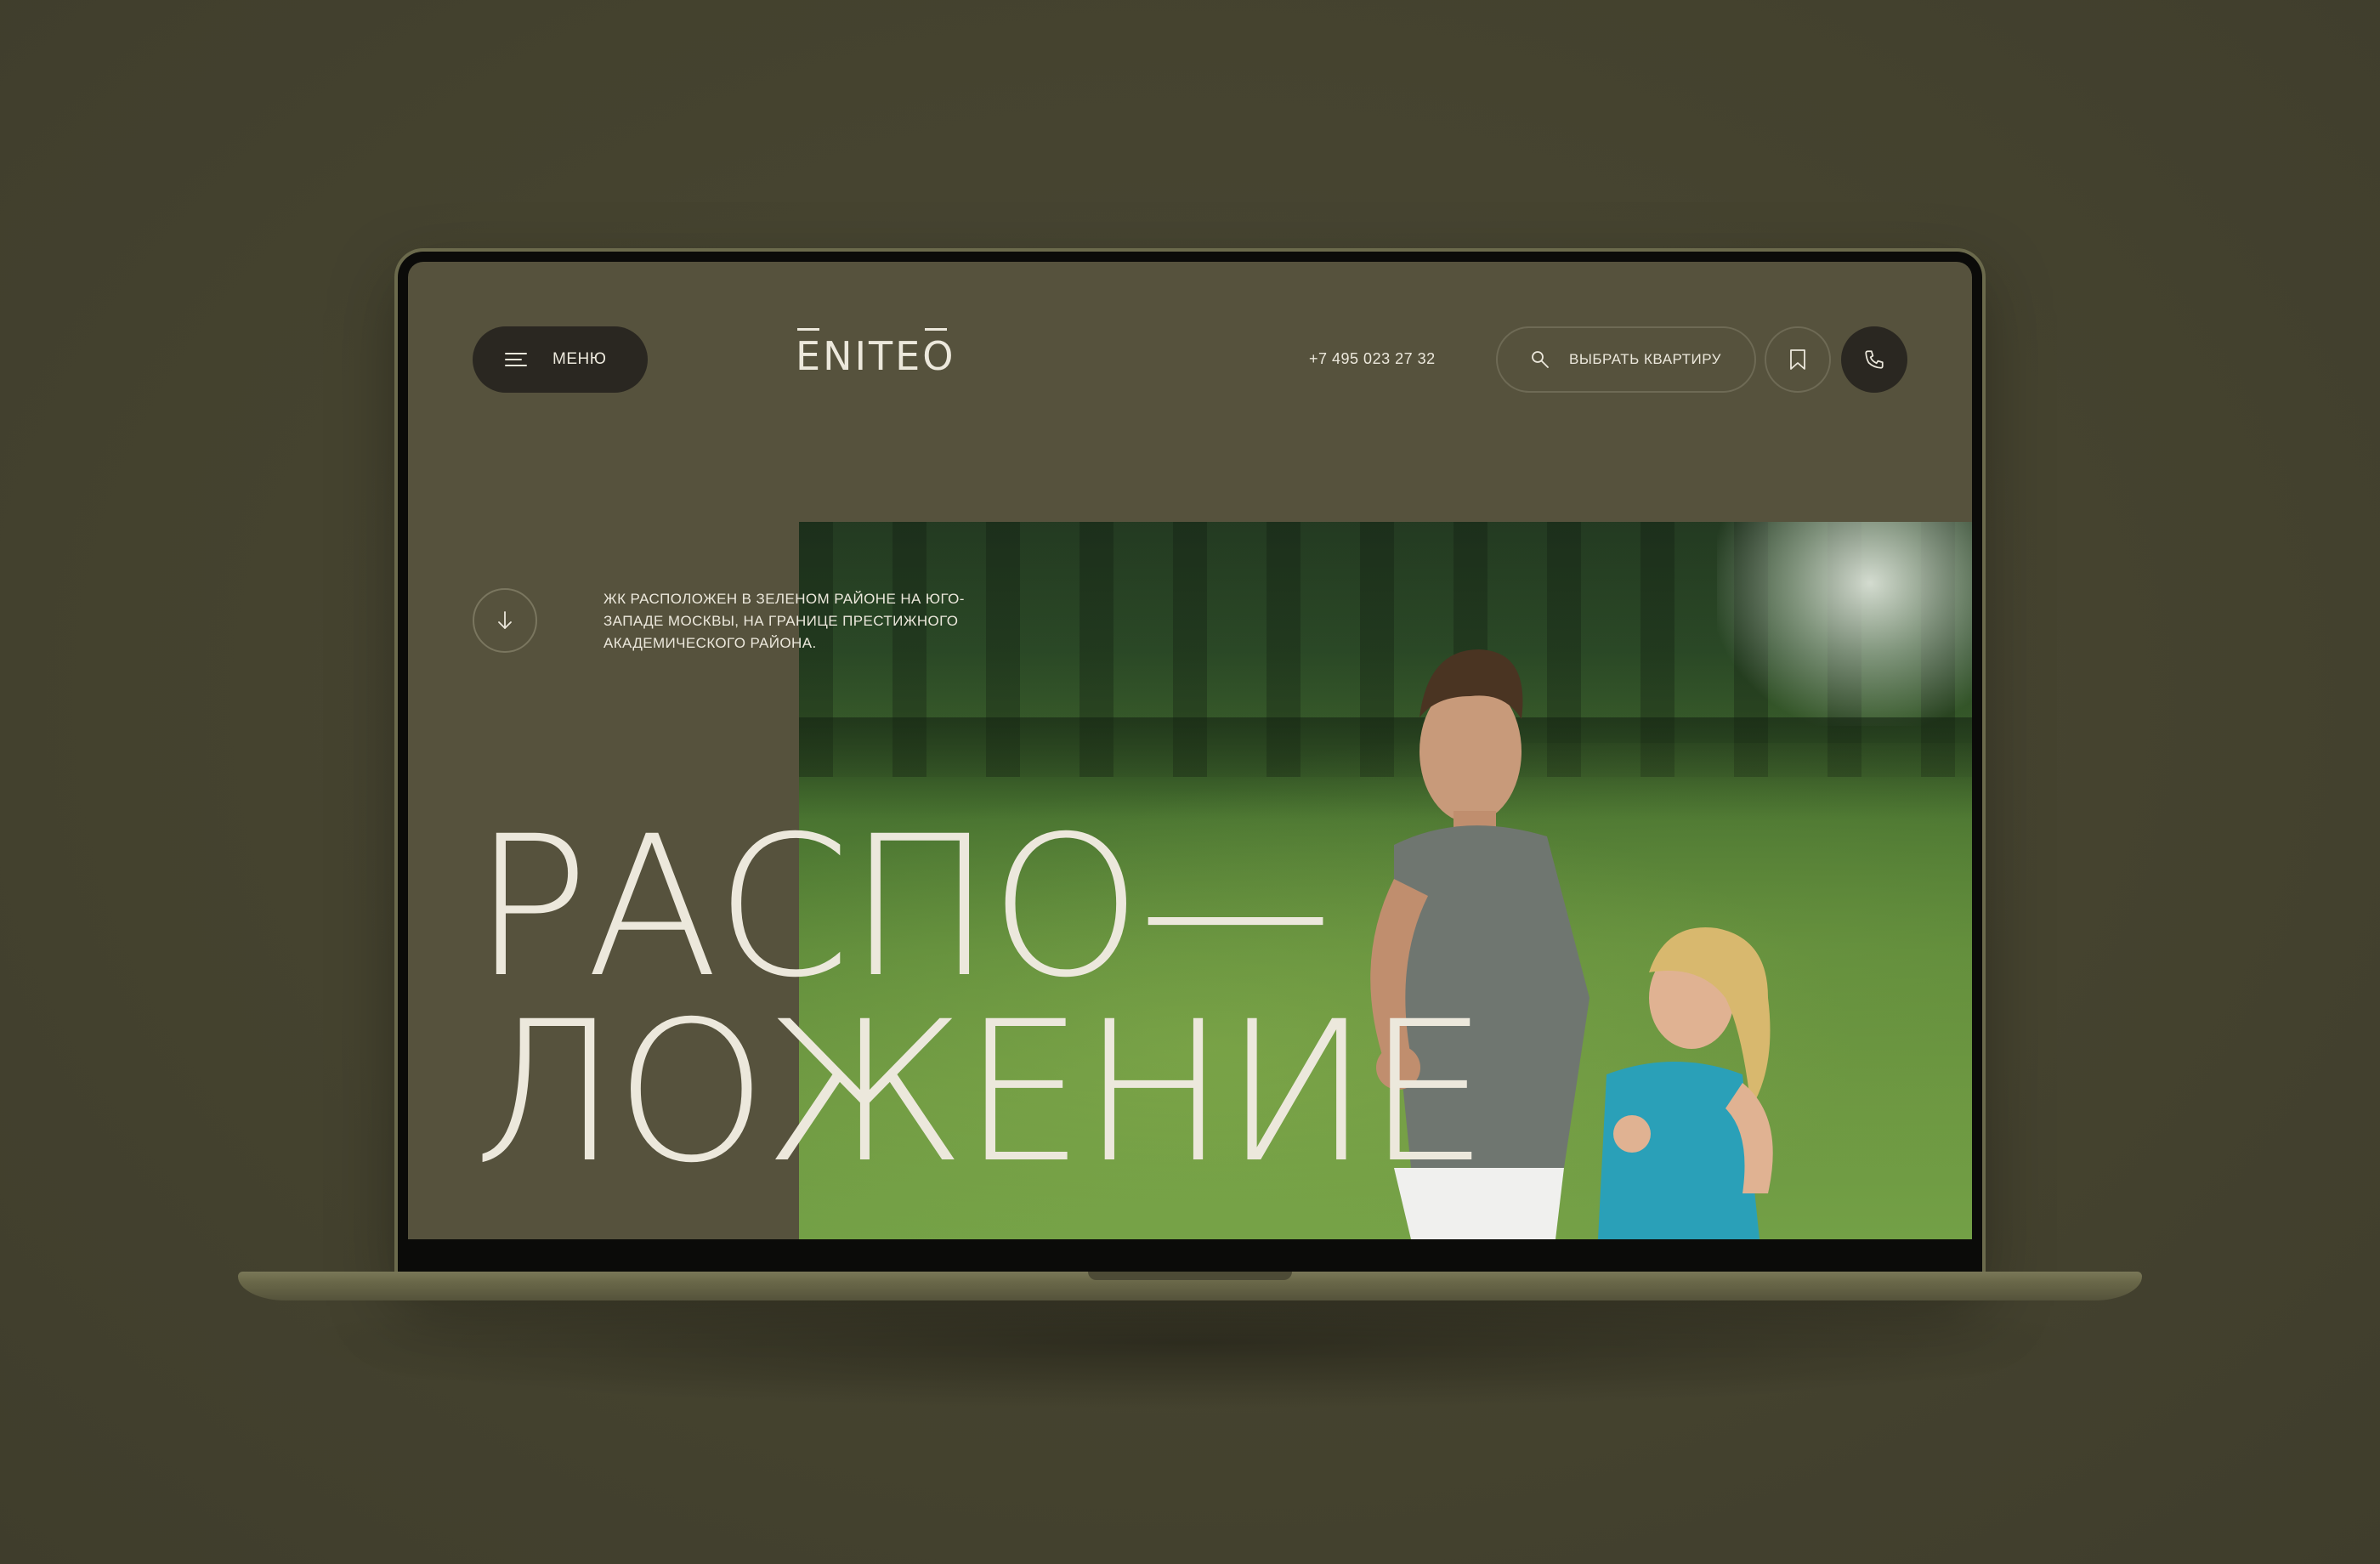  I want to click on pick-apartment-label: ВЫБРАТЬ КВАРТИРУ, so click(1645, 359).